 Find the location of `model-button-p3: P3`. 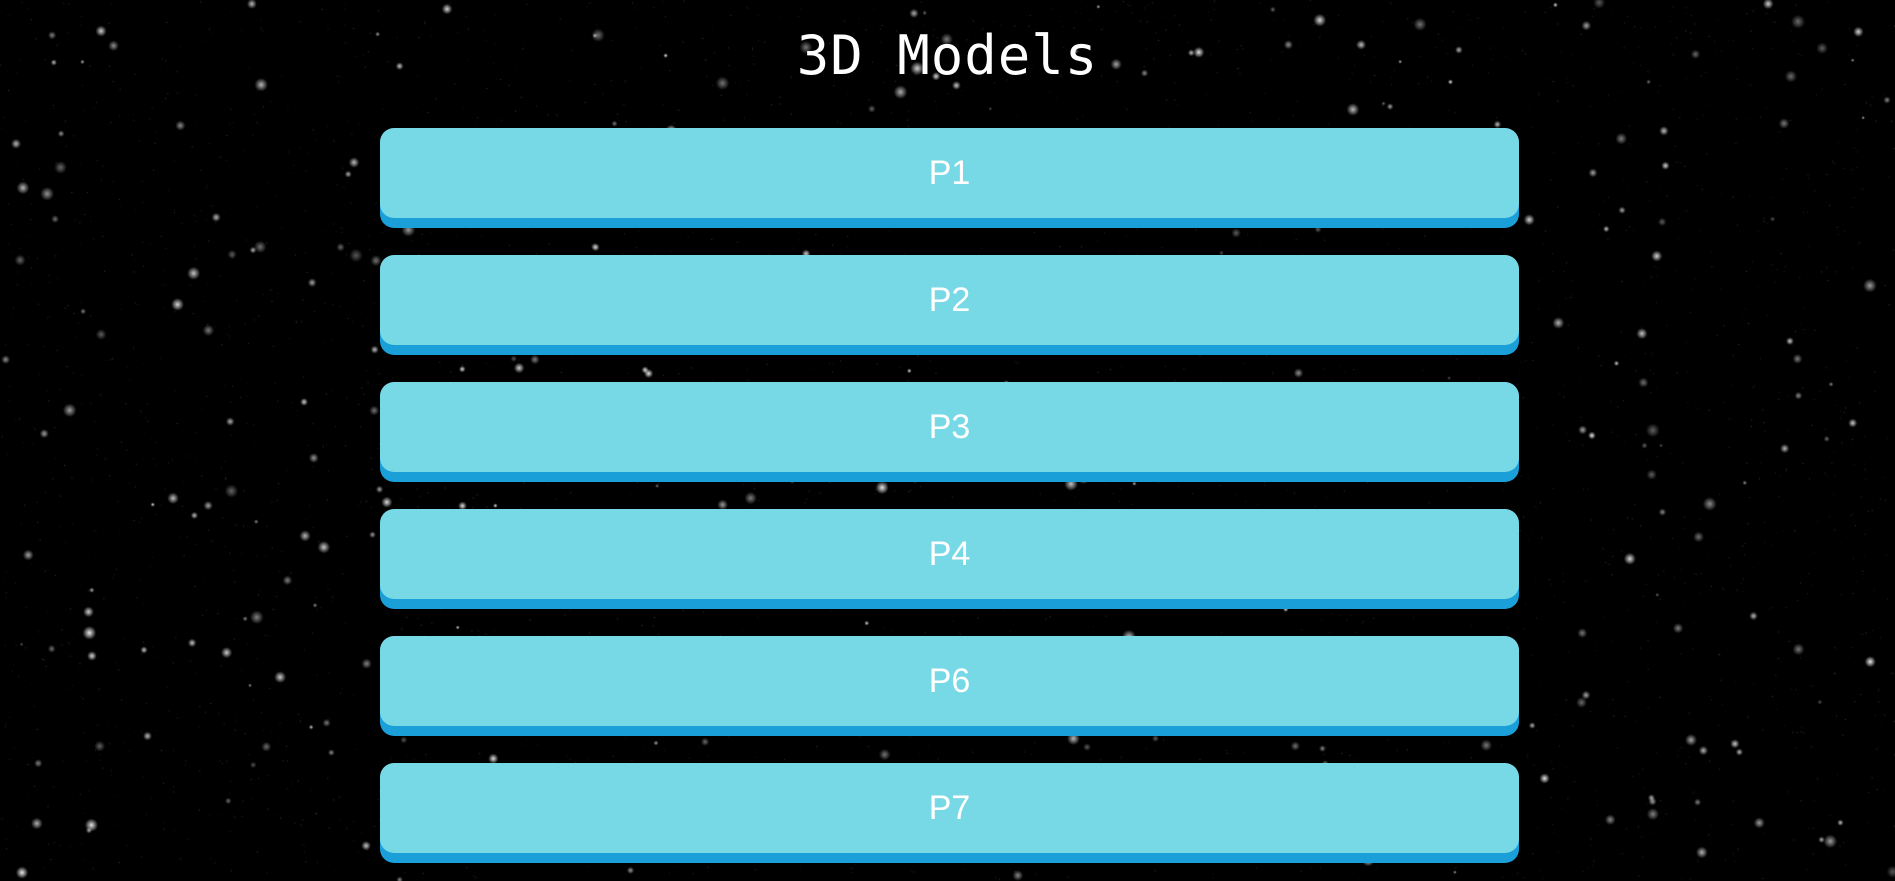

model-button-p3: P3 is located at coordinates (949, 427).